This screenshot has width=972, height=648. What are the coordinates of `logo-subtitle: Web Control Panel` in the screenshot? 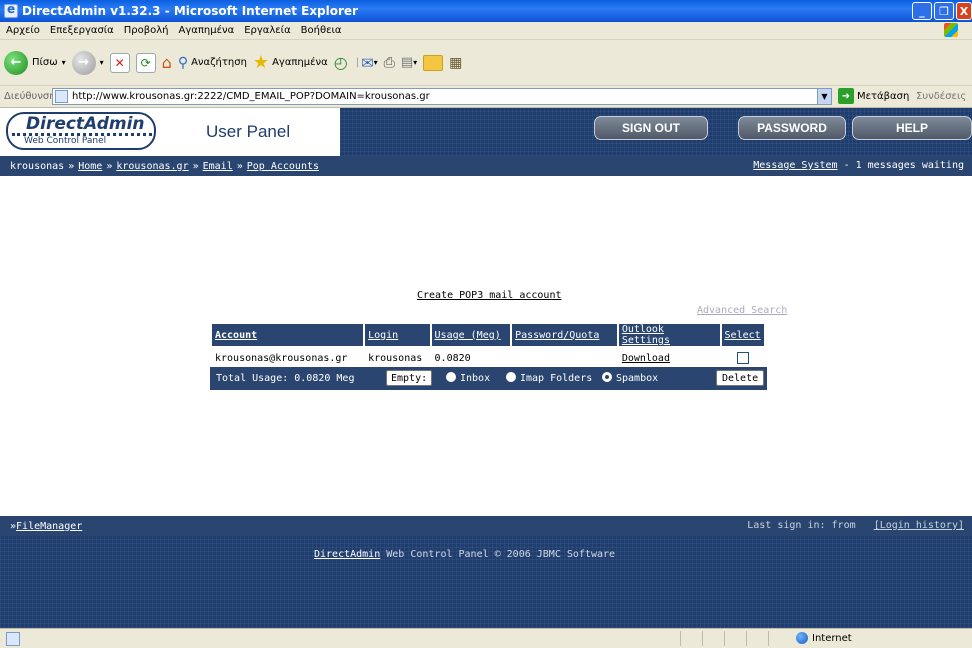 It's located at (65, 141).